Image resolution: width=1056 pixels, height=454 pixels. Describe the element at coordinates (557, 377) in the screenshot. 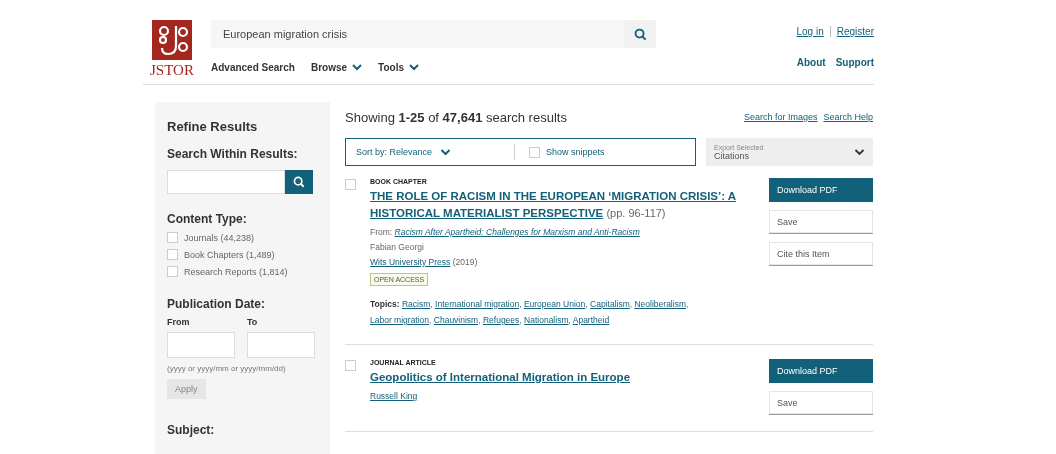

I see `title-link: Geopolitics of International Migration in Europe` at that location.